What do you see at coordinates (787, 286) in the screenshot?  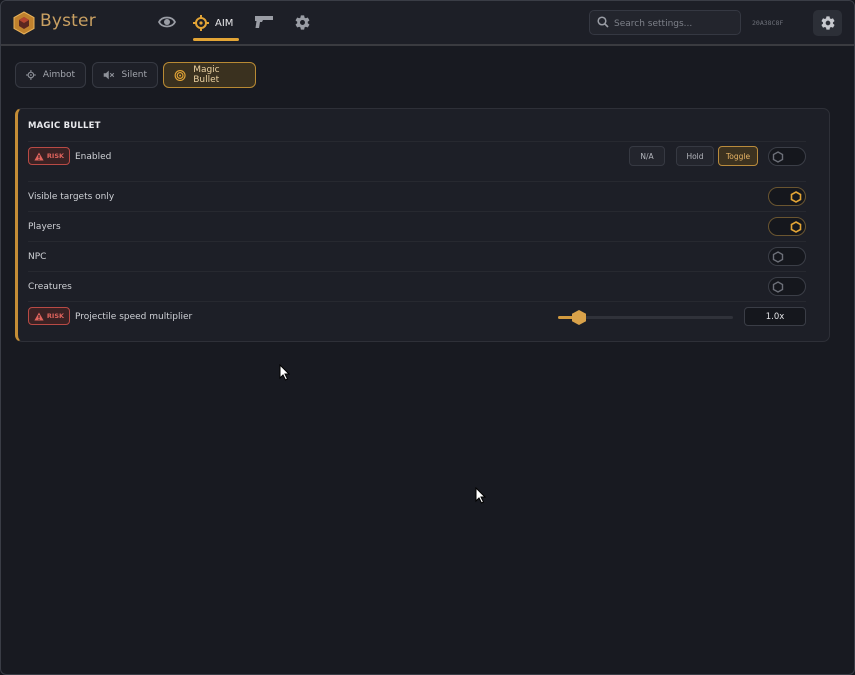 I see `creatures-toggle` at bounding box center [787, 286].